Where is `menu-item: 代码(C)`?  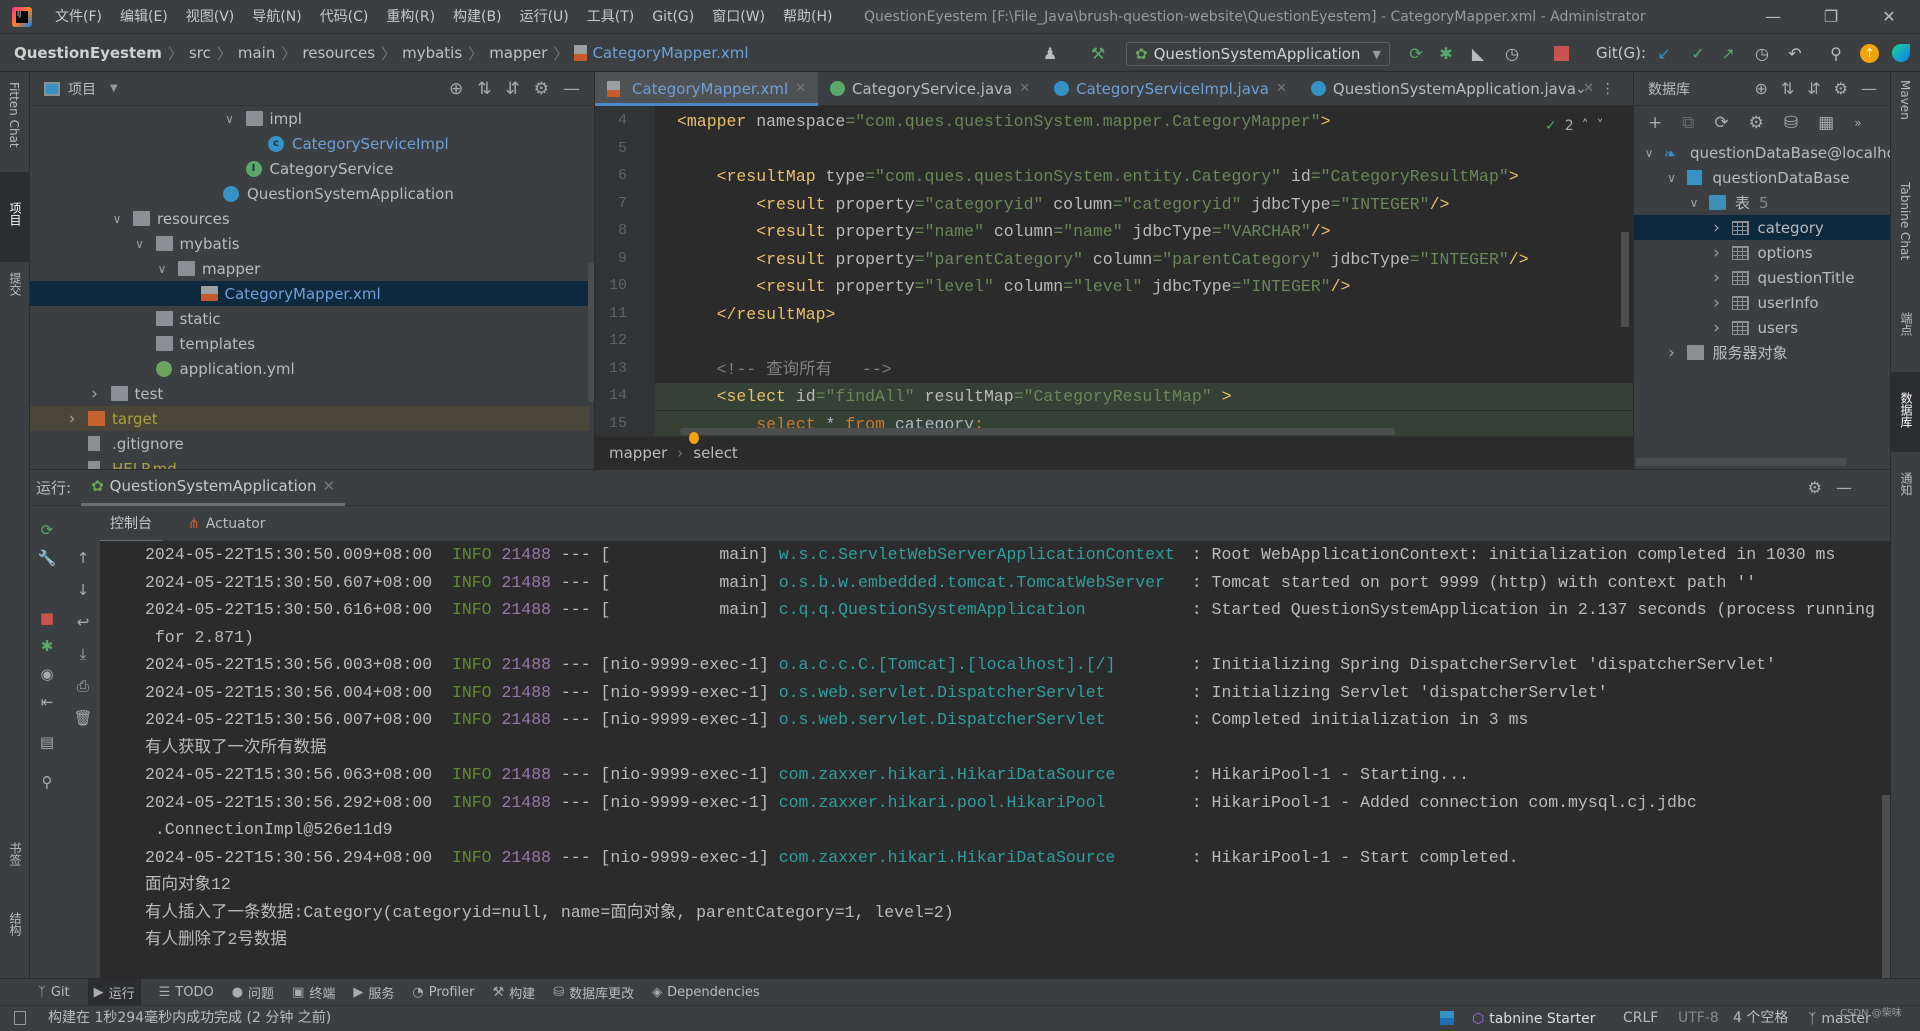 menu-item: 代码(C) is located at coordinates (344, 17).